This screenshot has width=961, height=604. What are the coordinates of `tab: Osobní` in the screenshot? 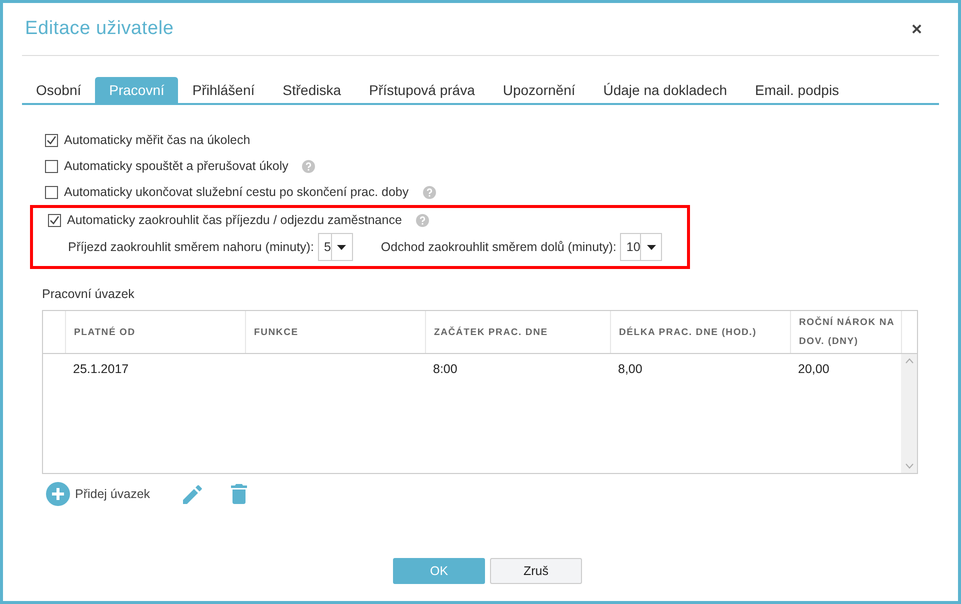 It's located at (59, 90).